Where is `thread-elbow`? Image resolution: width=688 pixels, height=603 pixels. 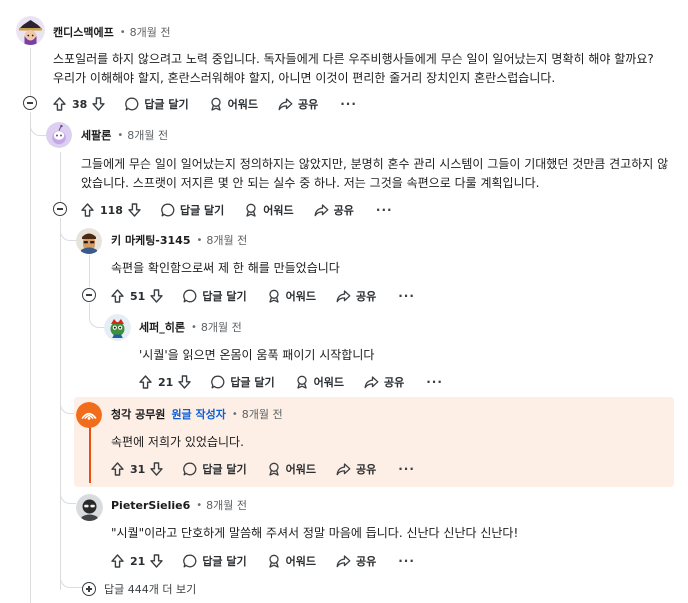
thread-elbow is located at coordinates (68, 497).